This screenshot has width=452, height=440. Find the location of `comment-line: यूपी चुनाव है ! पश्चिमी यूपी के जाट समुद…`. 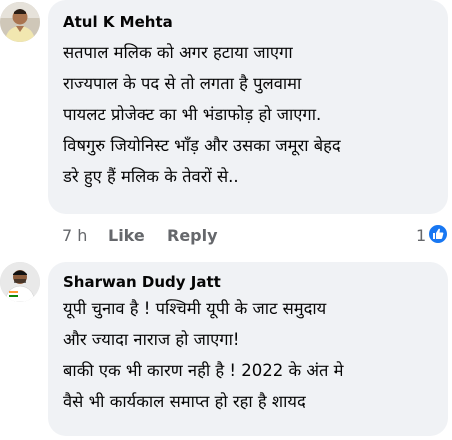

comment-line: यूपी चुनाव है ! पश्चिमी यूपी के जाट समुद… is located at coordinates (195, 308).